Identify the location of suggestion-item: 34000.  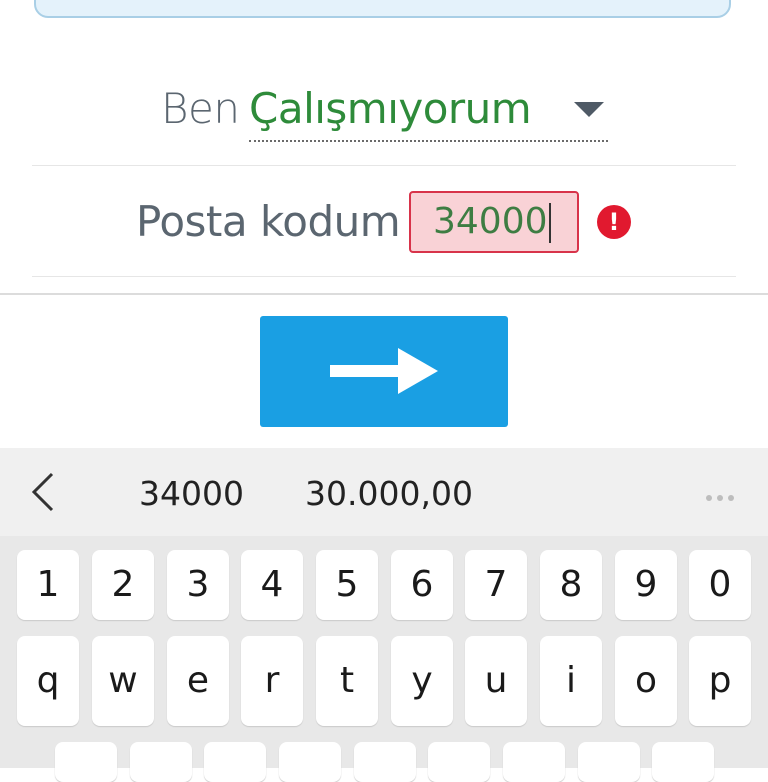
(191, 493).